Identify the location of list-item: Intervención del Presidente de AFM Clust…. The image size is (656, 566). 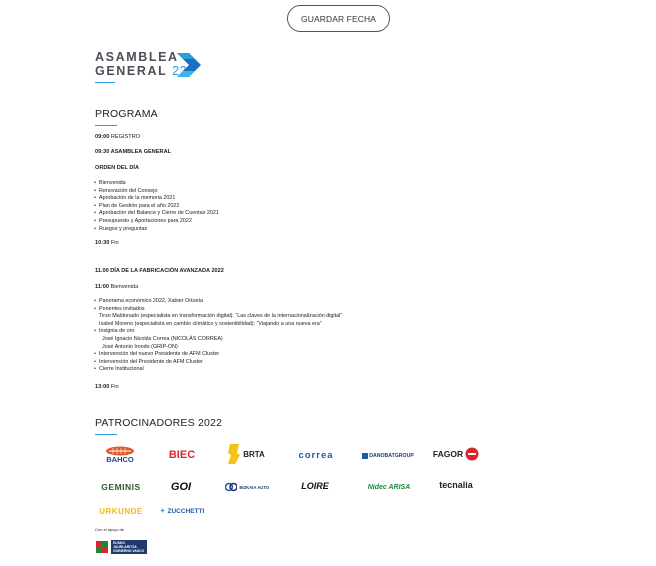
(218, 363).